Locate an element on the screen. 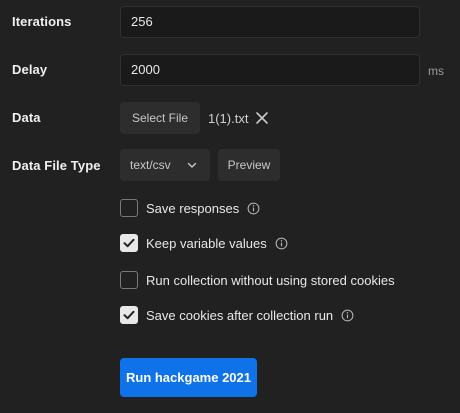 The width and height of the screenshot is (460, 413). save-cookies-checkbox is located at coordinates (129, 315).